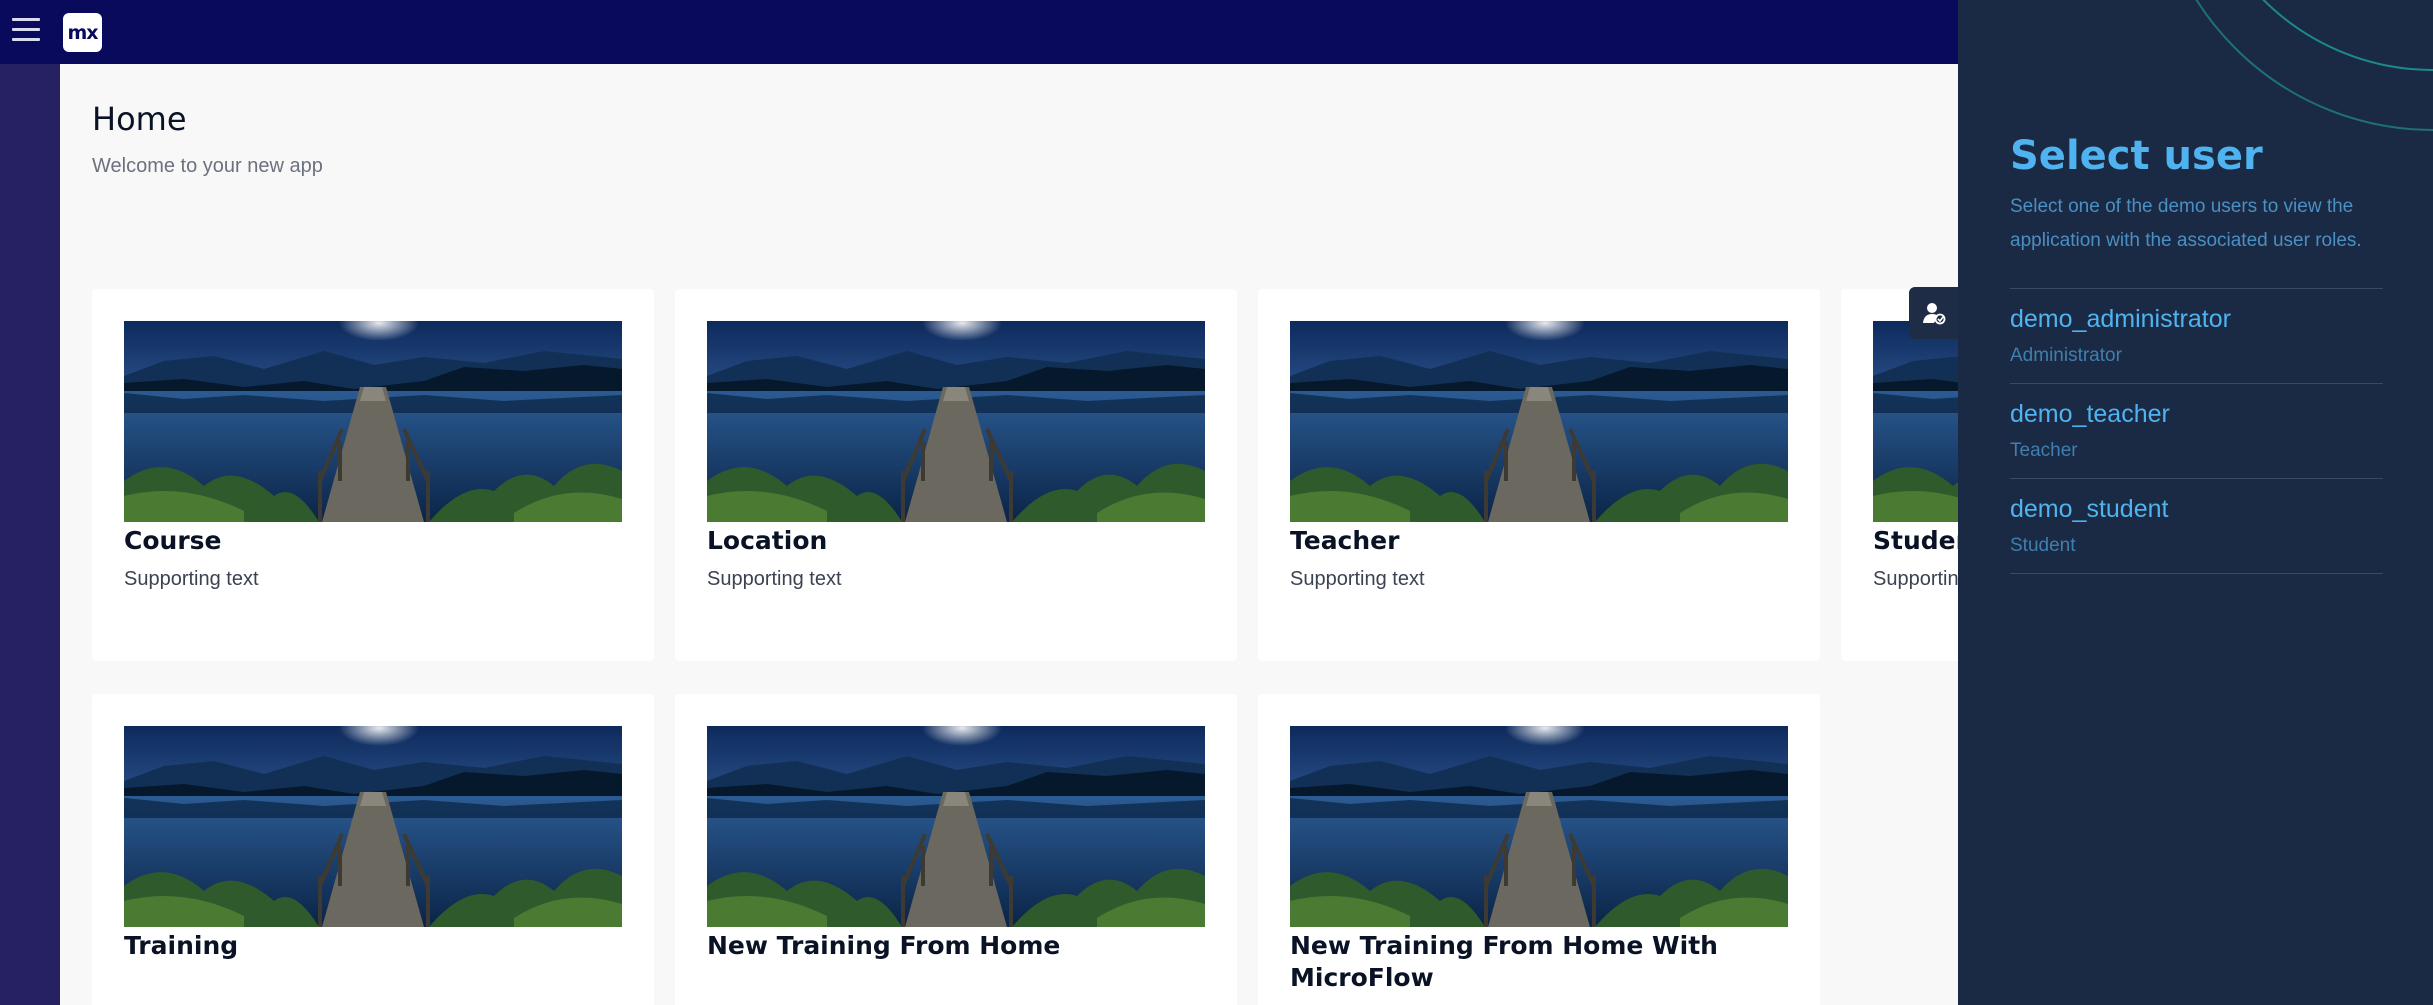  I want to click on card-training: Training, so click(373, 849).